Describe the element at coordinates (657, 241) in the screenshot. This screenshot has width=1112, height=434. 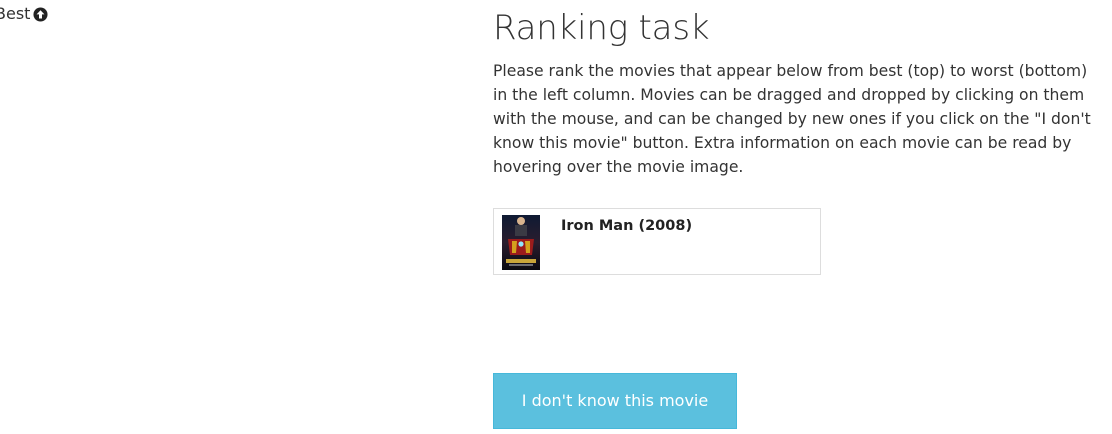
I see `movie-card: Iron Man (2008)` at that location.